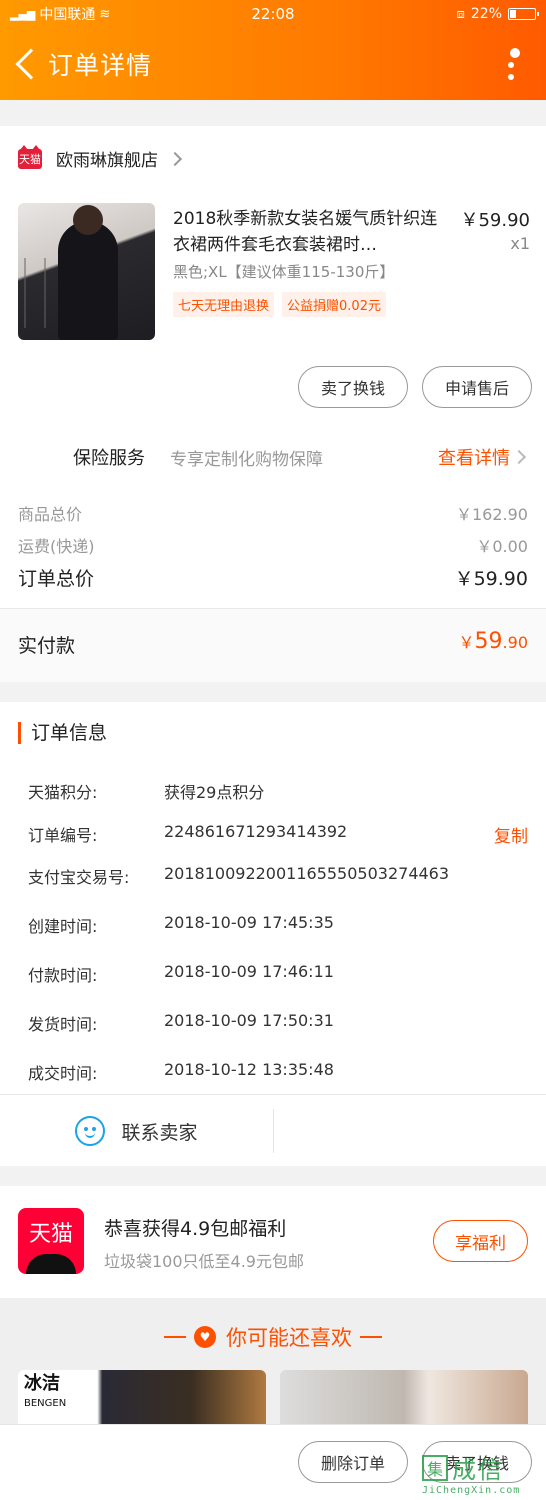 The image size is (546, 1500). I want to click on vibrate-icon: ⧈, so click(460, 14).